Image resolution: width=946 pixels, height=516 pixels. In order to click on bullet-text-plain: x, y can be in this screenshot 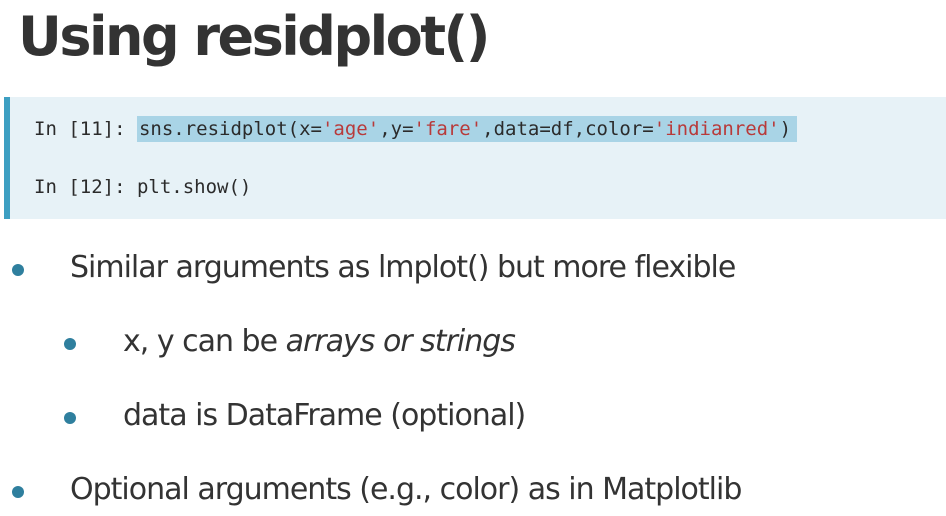, I will do `click(204, 341)`.